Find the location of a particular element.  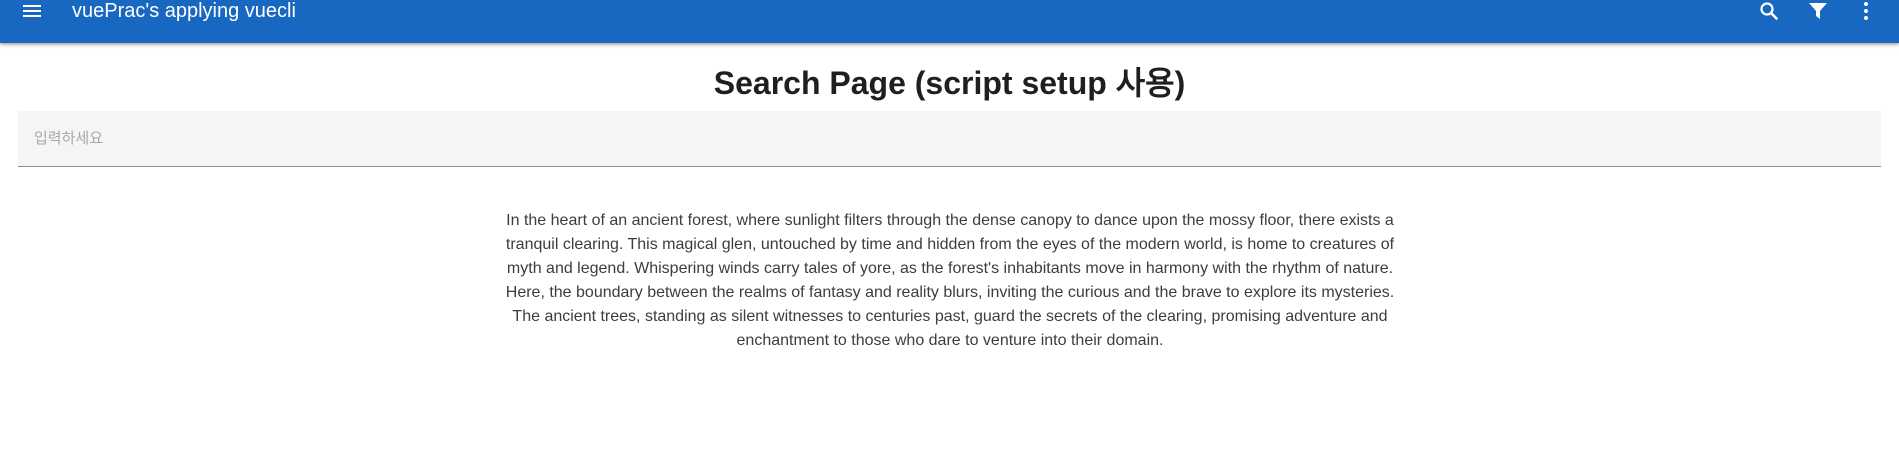

nav-drawer-button is located at coordinates (32, 11).